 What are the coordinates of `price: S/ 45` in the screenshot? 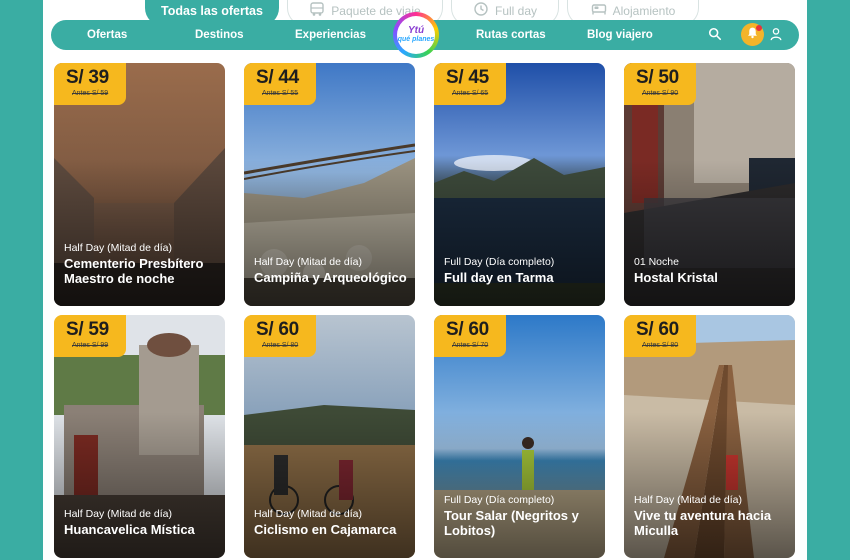 It's located at (467, 77).